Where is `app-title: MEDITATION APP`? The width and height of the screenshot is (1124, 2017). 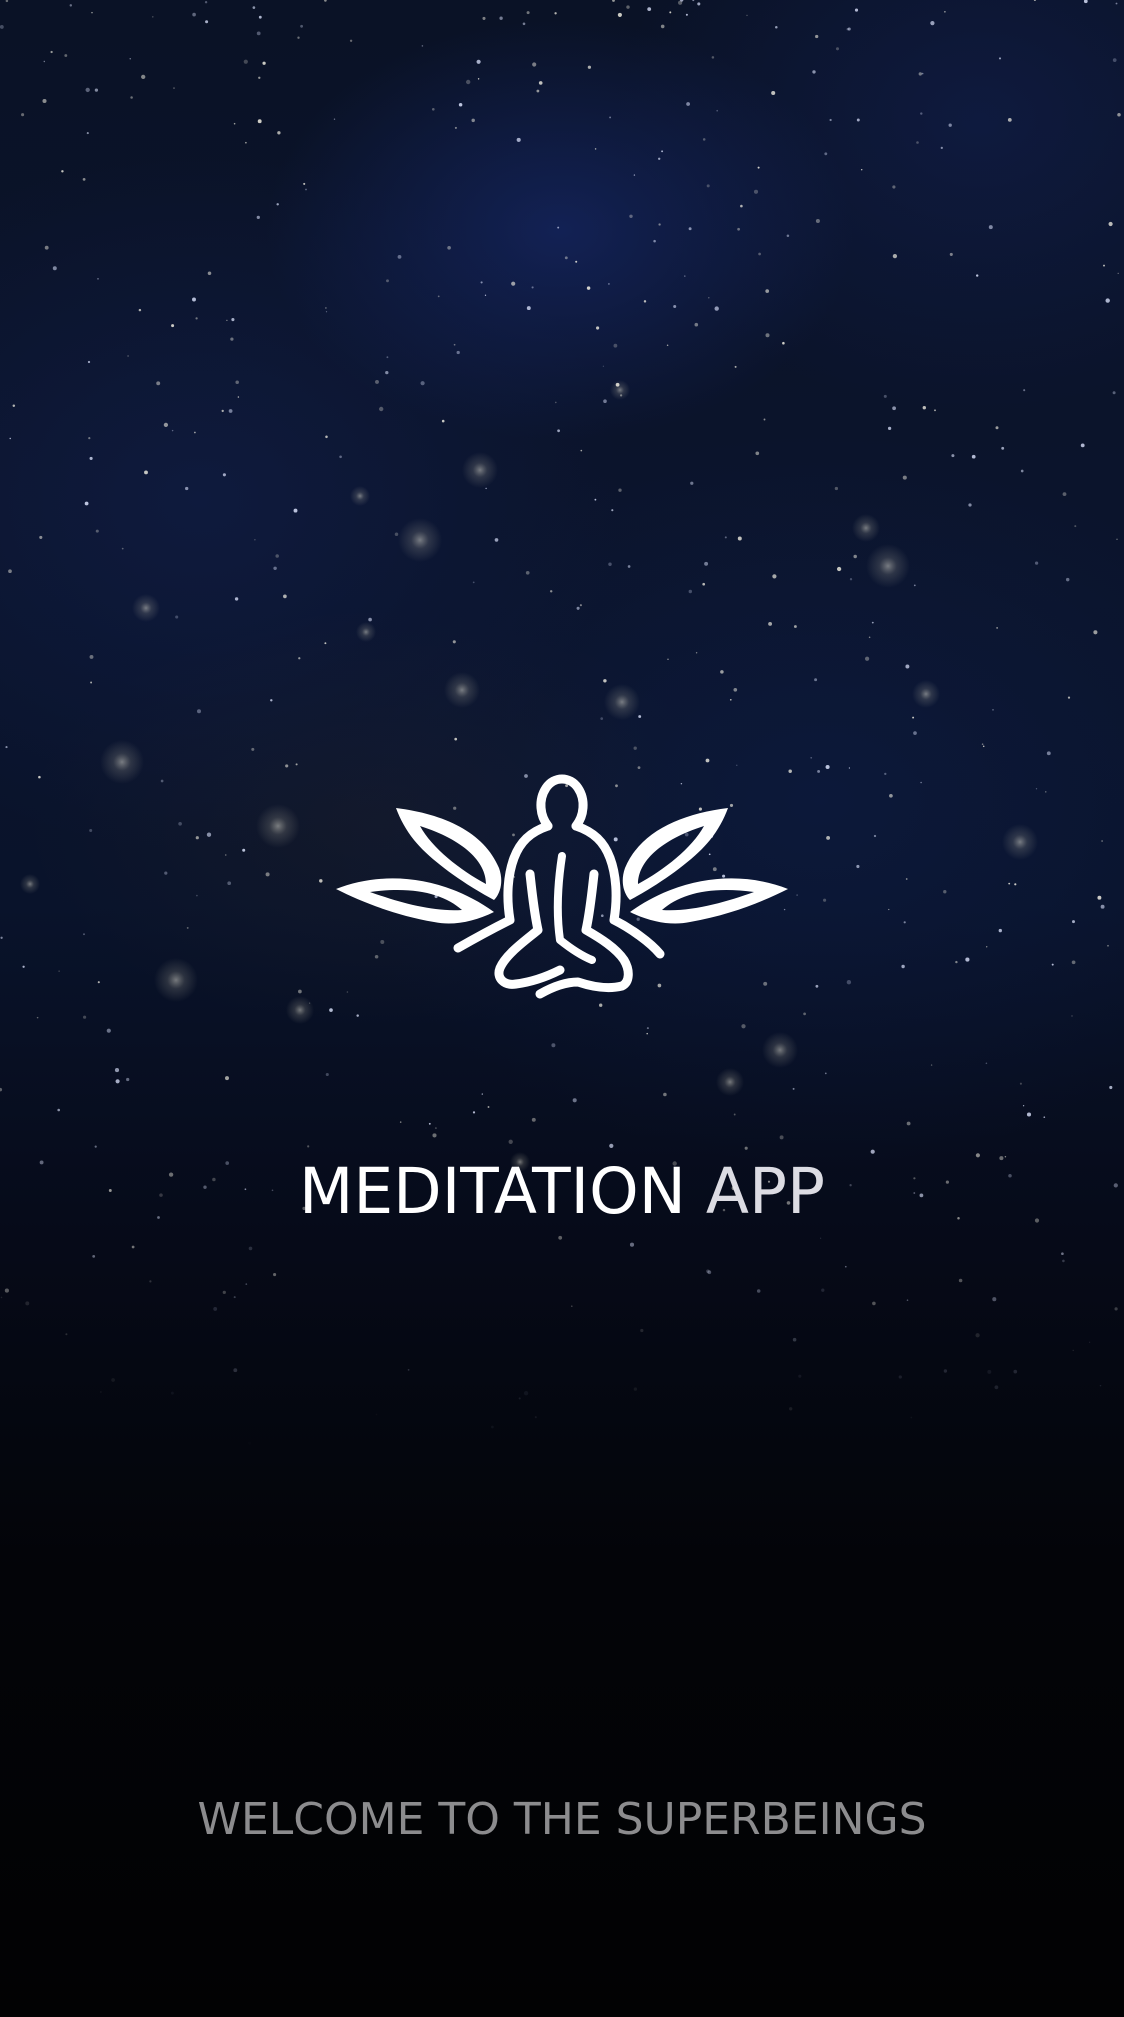 app-title: MEDITATION APP is located at coordinates (562, 1192).